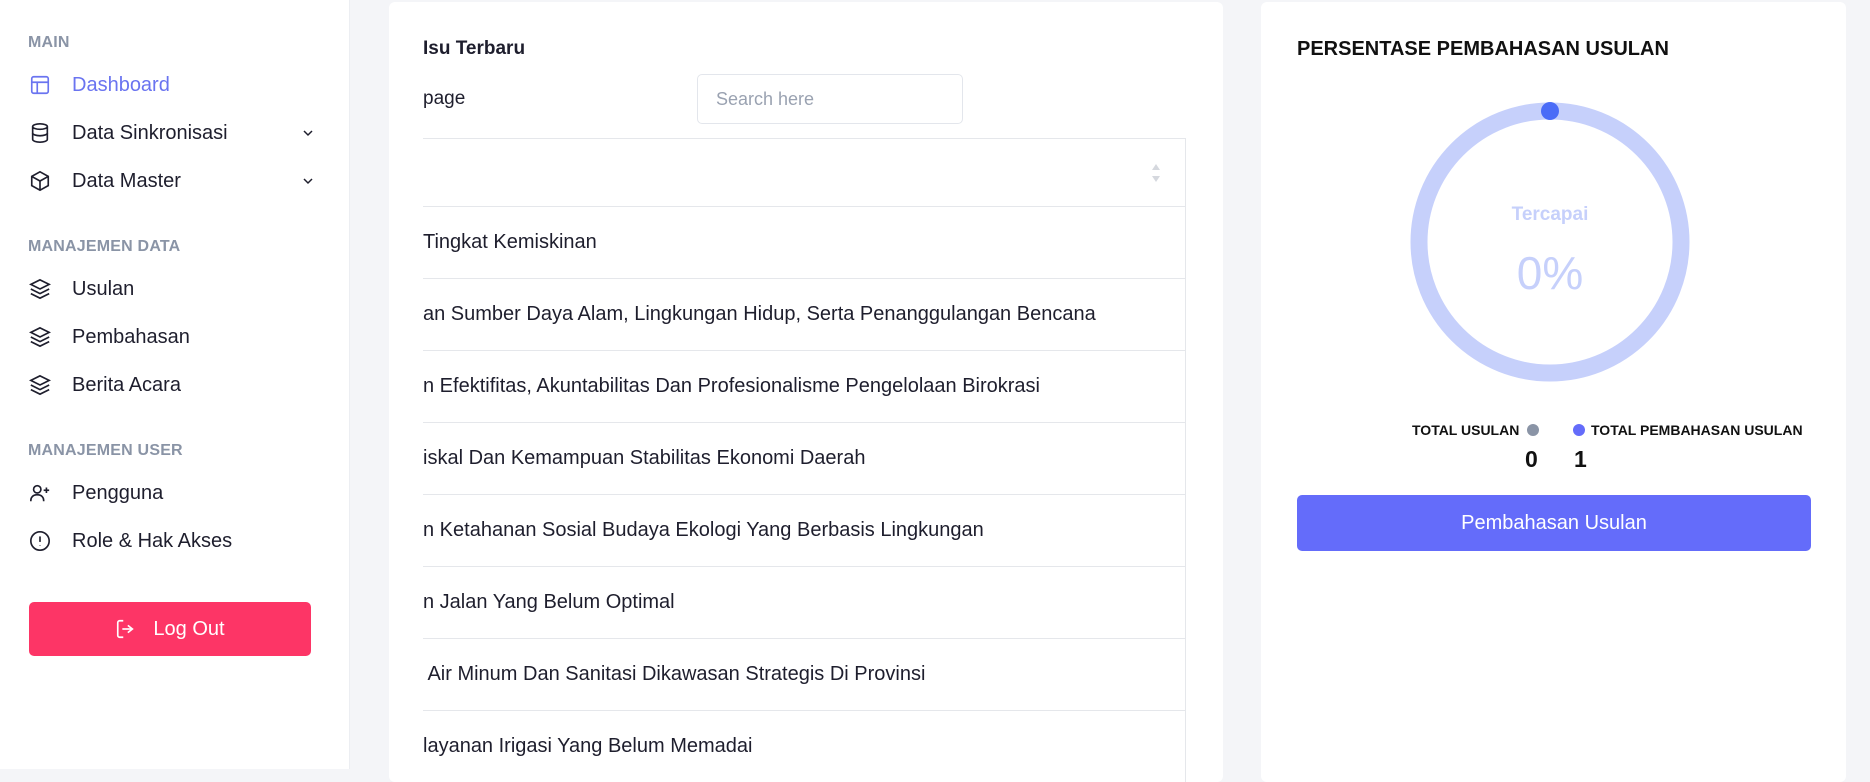  I want to click on issues-title: Isu Terbaru, so click(474, 48).